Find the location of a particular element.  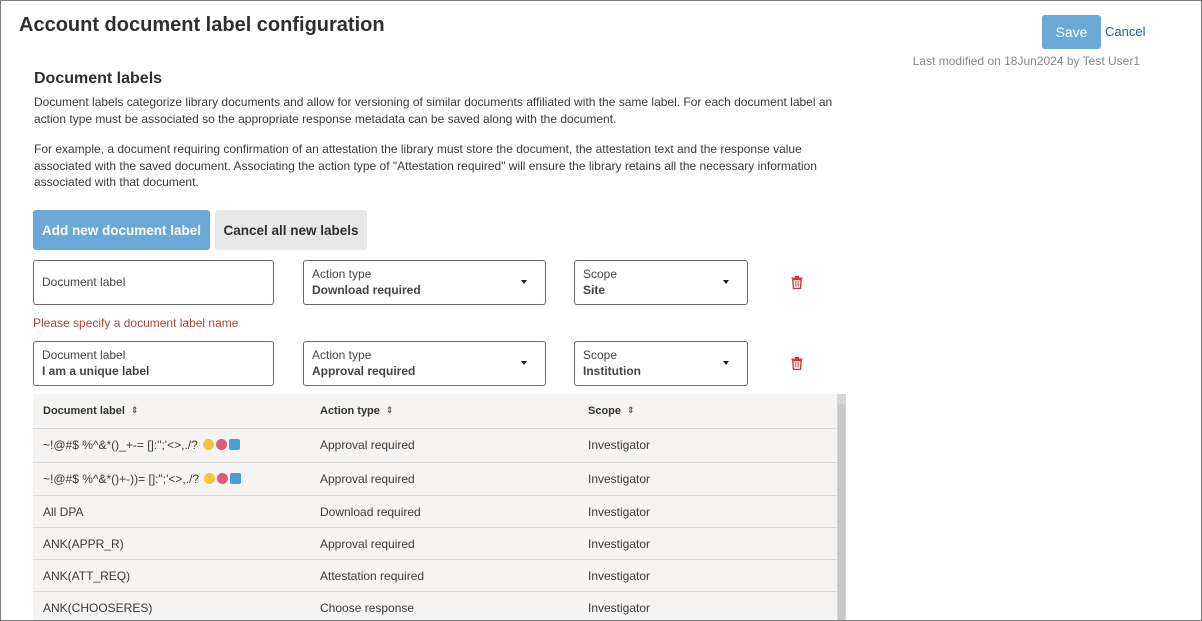

field-value: Download required is located at coordinates (366, 290).